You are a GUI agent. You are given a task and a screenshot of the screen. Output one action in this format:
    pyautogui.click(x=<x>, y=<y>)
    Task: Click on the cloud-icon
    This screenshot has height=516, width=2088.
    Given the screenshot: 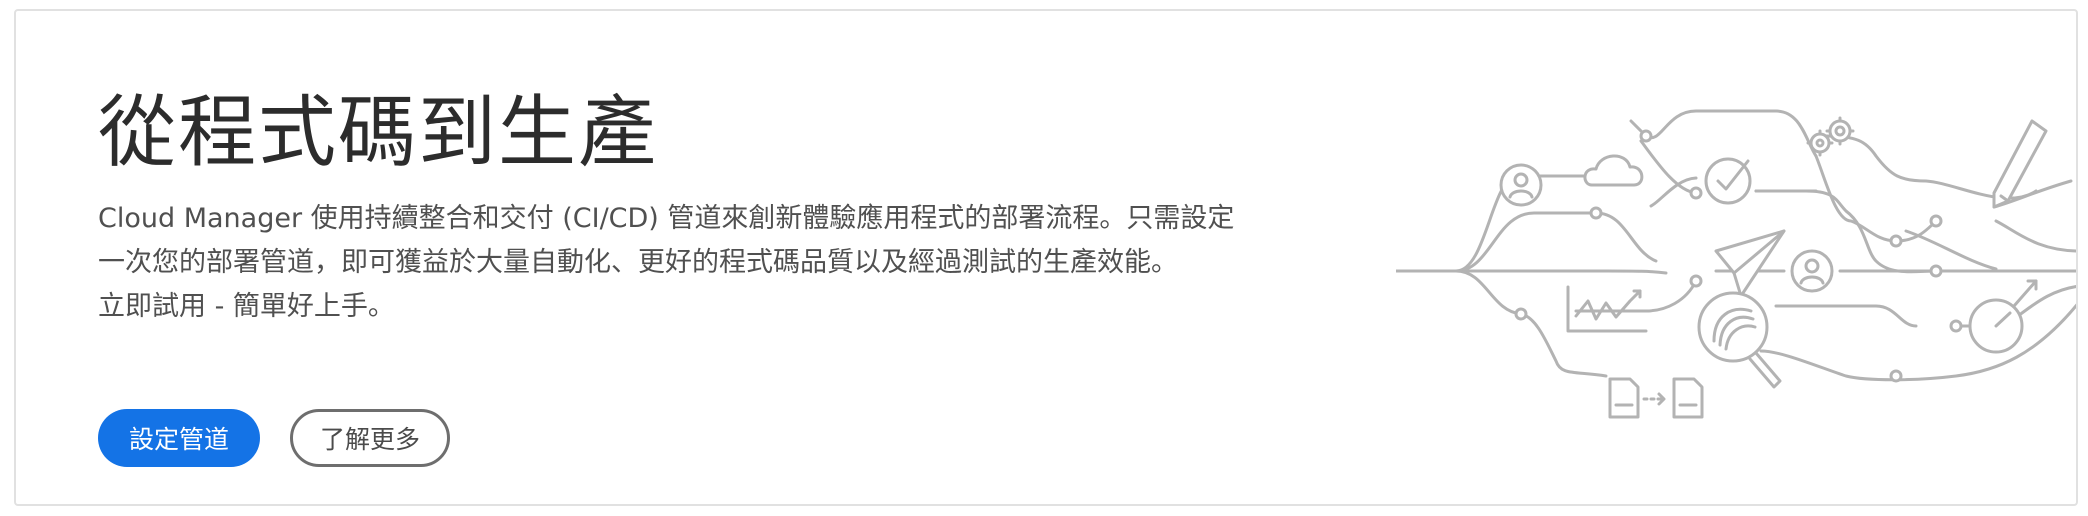 What is the action you would take?
    pyautogui.click(x=1613, y=170)
    